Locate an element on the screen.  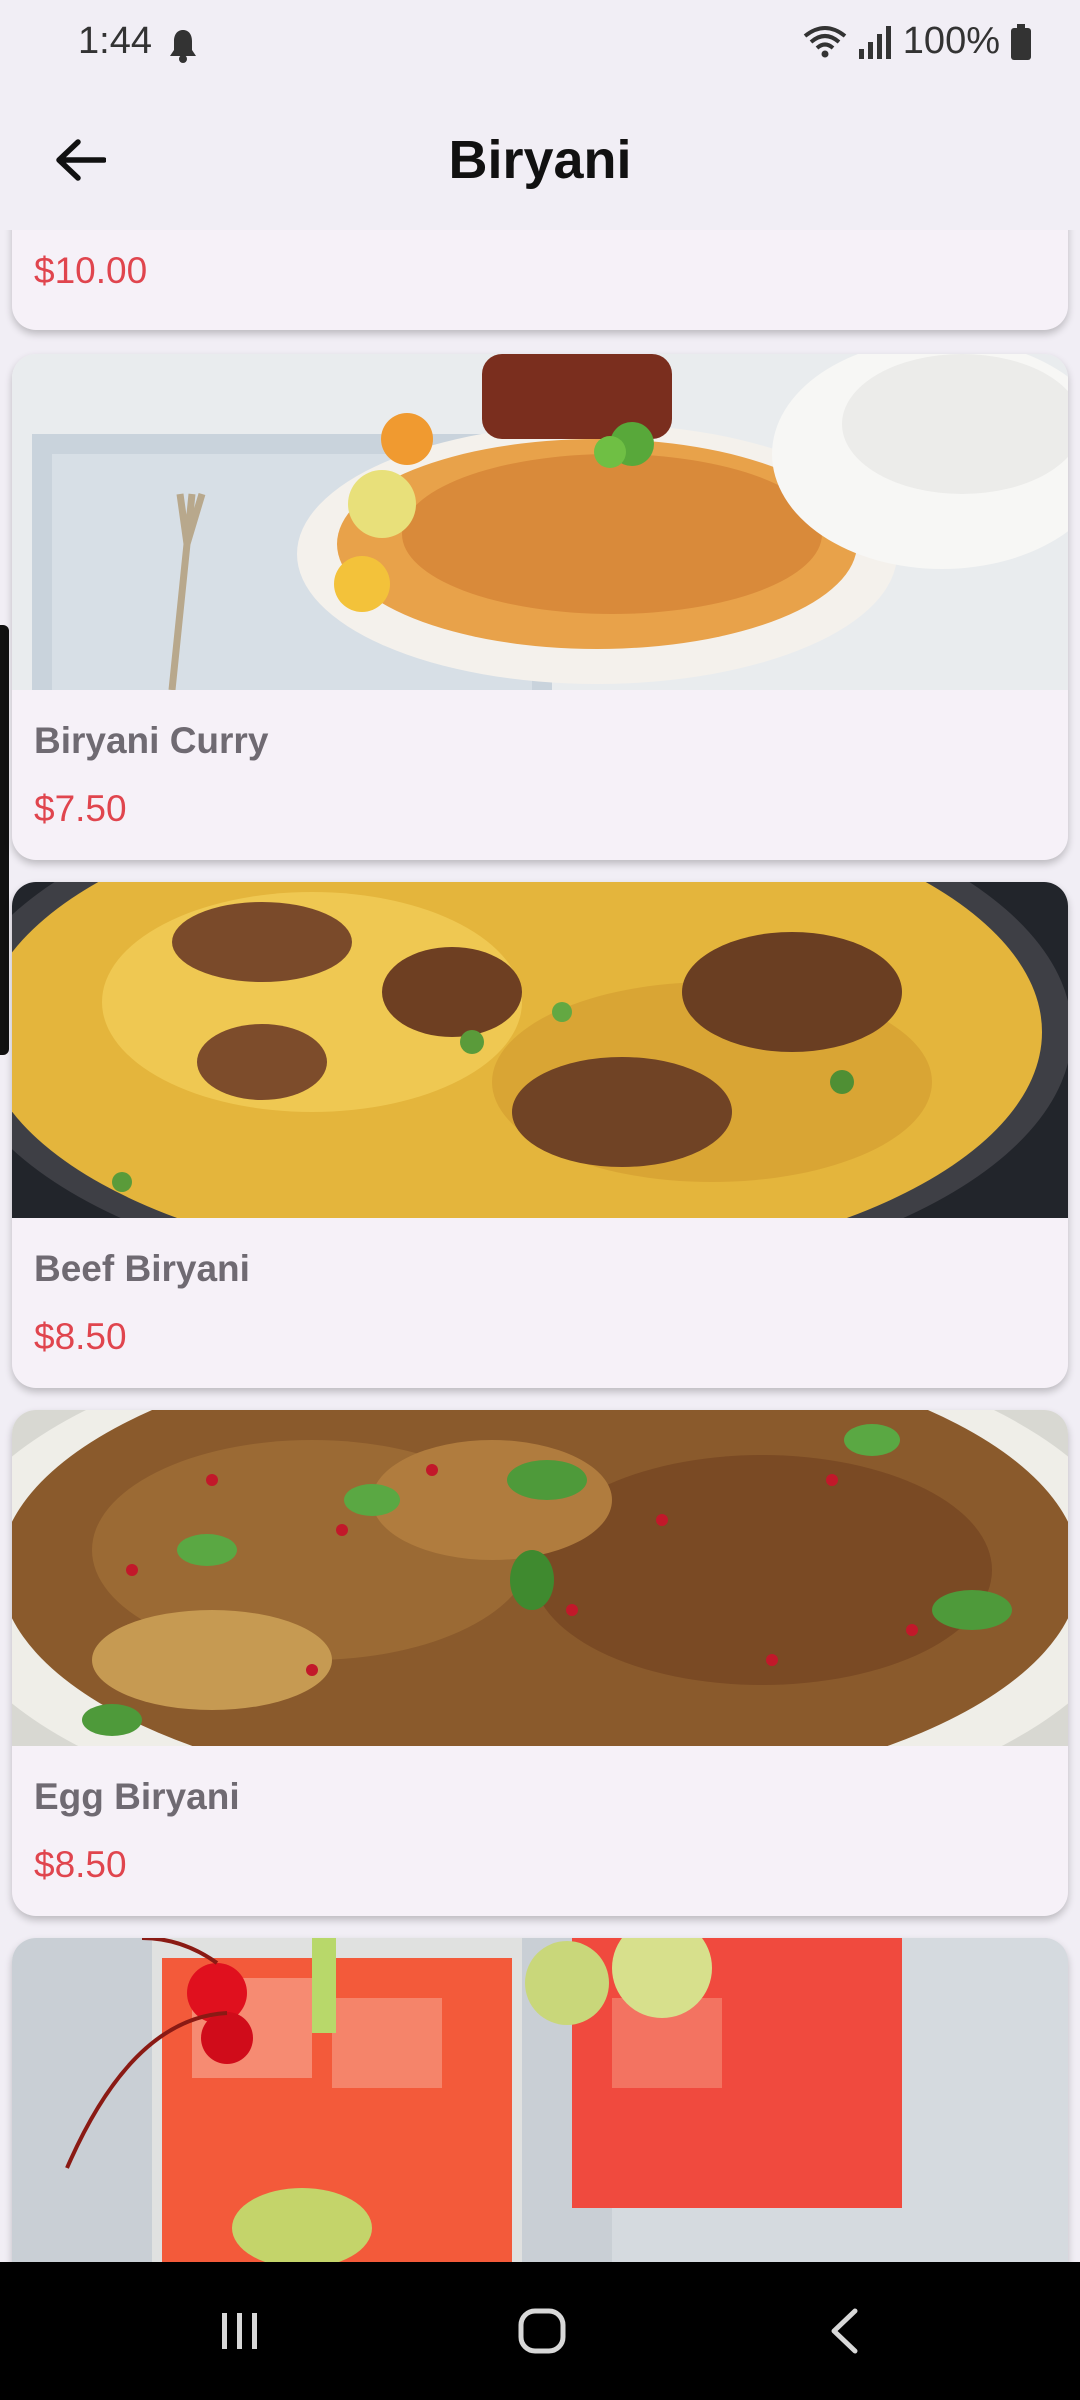
menu-item-card is located at coordinates (540, 2100).